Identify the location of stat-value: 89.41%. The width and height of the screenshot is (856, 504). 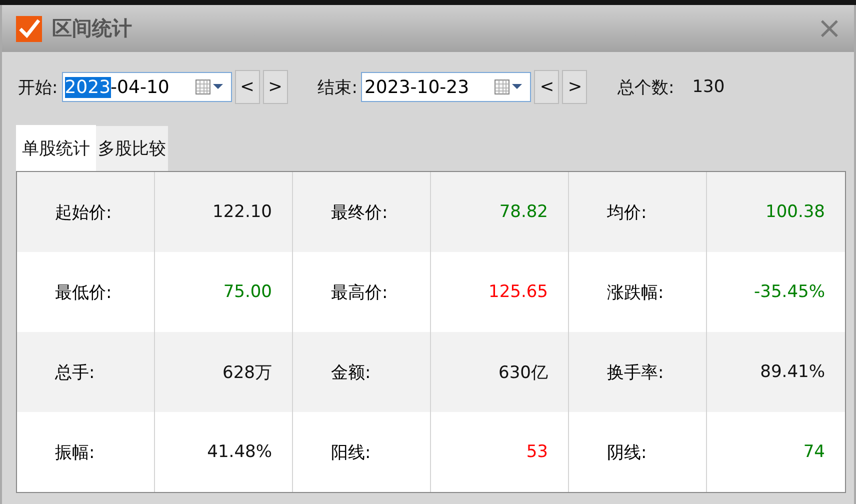
(792, 372).